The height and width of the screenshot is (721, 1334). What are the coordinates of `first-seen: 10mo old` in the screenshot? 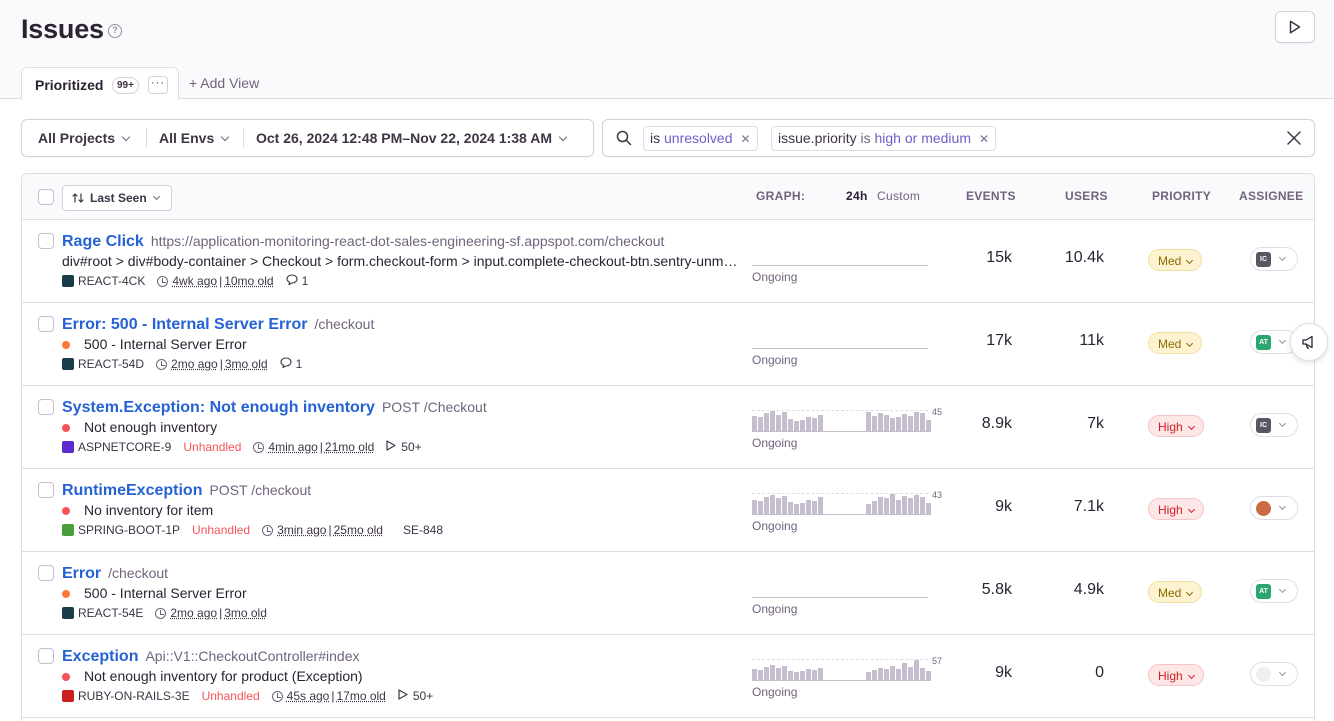 It's located at (248, 281).